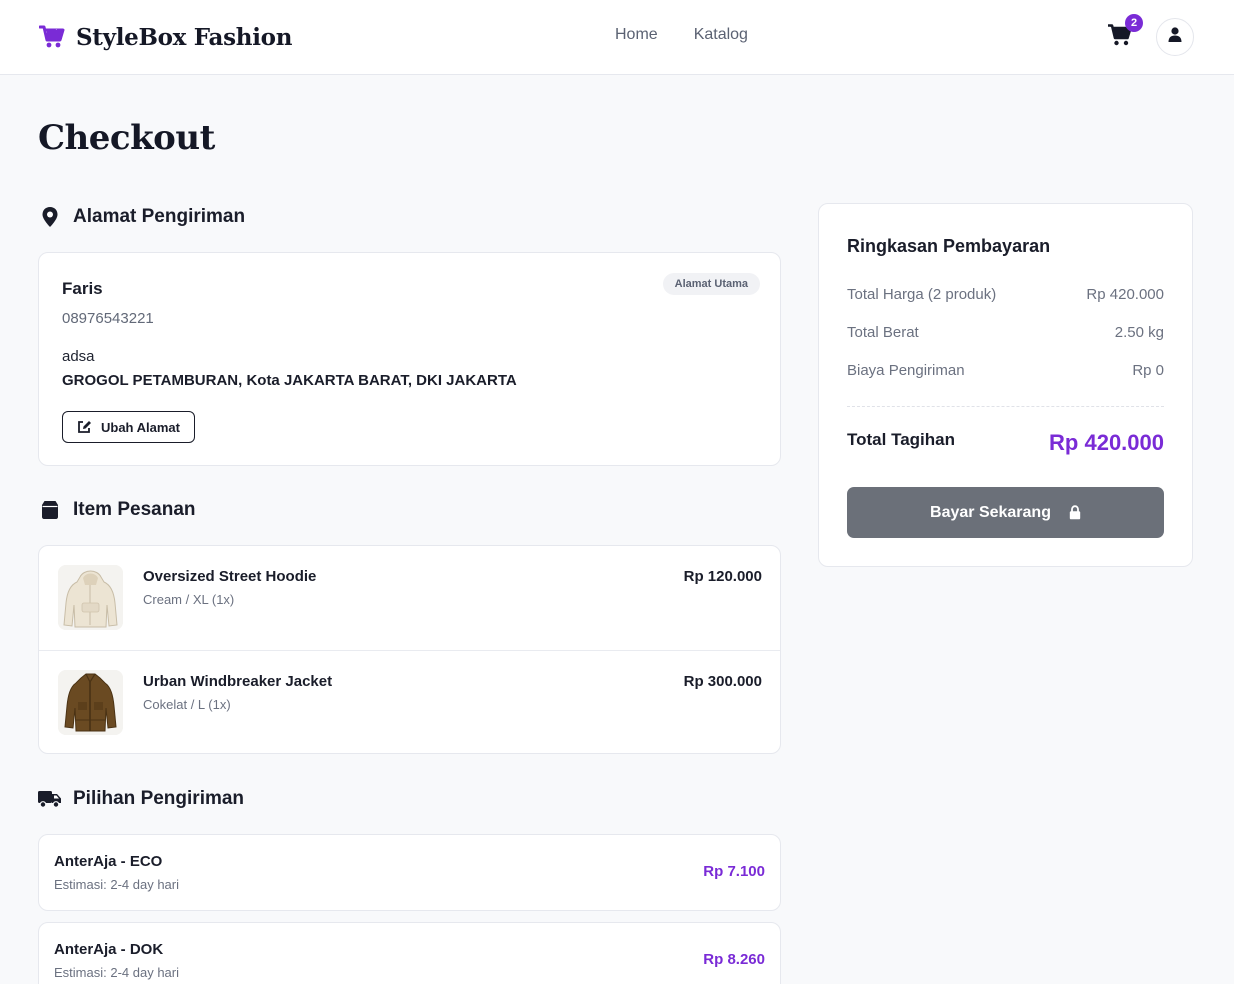 The height and width of the screenshot is (984, 1234). I want to click on user-icon, so click(1175, 37).